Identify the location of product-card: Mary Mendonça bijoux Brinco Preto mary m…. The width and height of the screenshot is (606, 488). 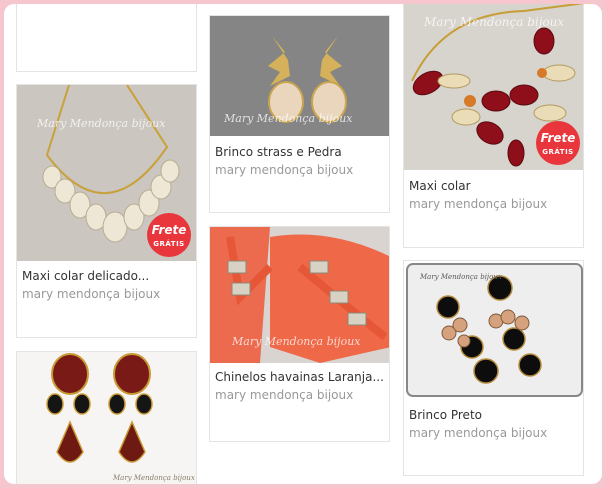
(493, 368).